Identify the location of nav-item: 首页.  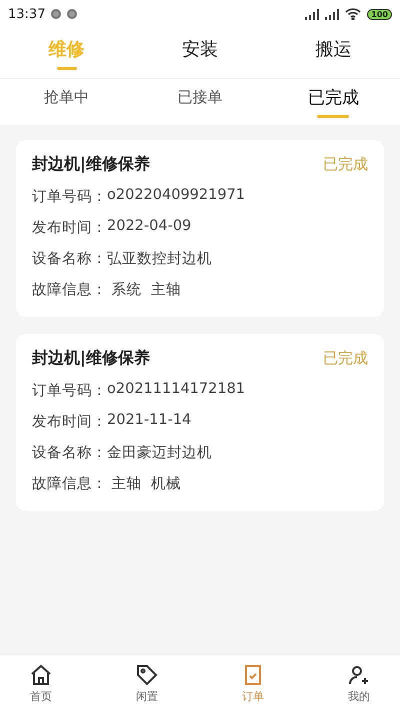
(41, 683).